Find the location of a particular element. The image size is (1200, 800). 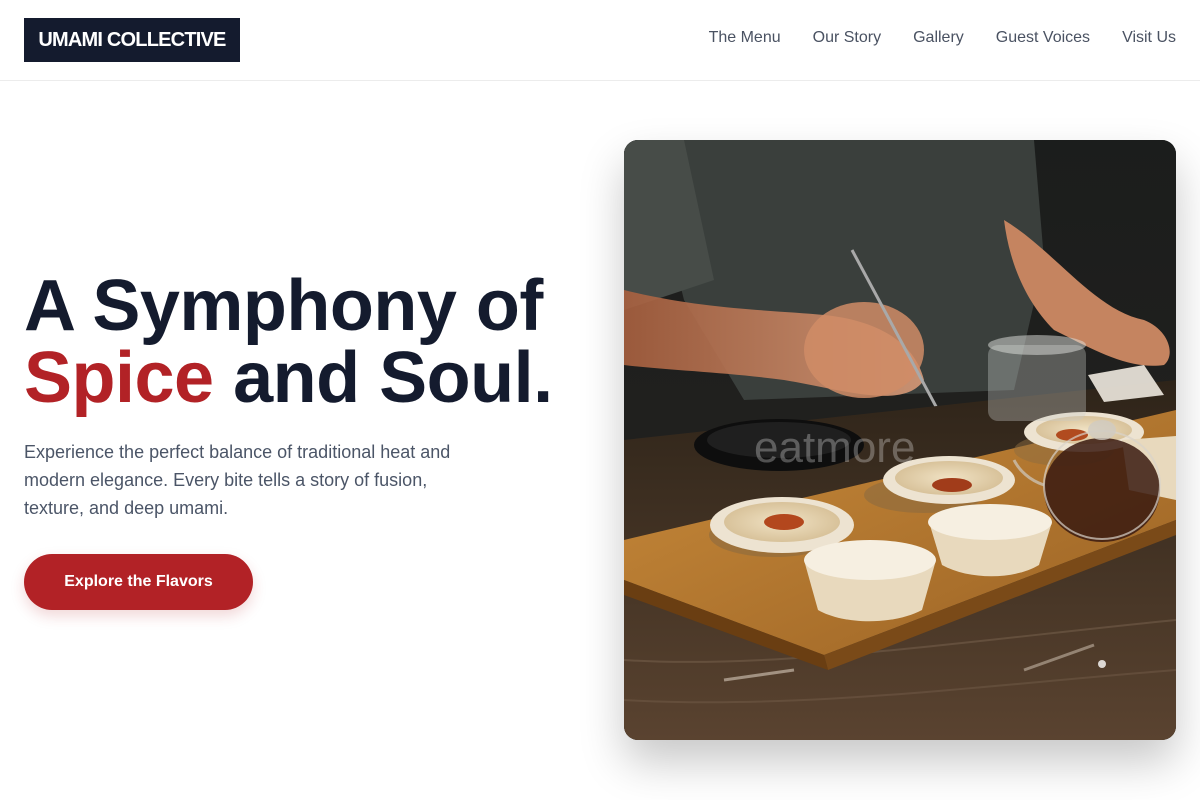

brand-logo: UMAMI COLLECTIVE is located at coordinates (132, 40).